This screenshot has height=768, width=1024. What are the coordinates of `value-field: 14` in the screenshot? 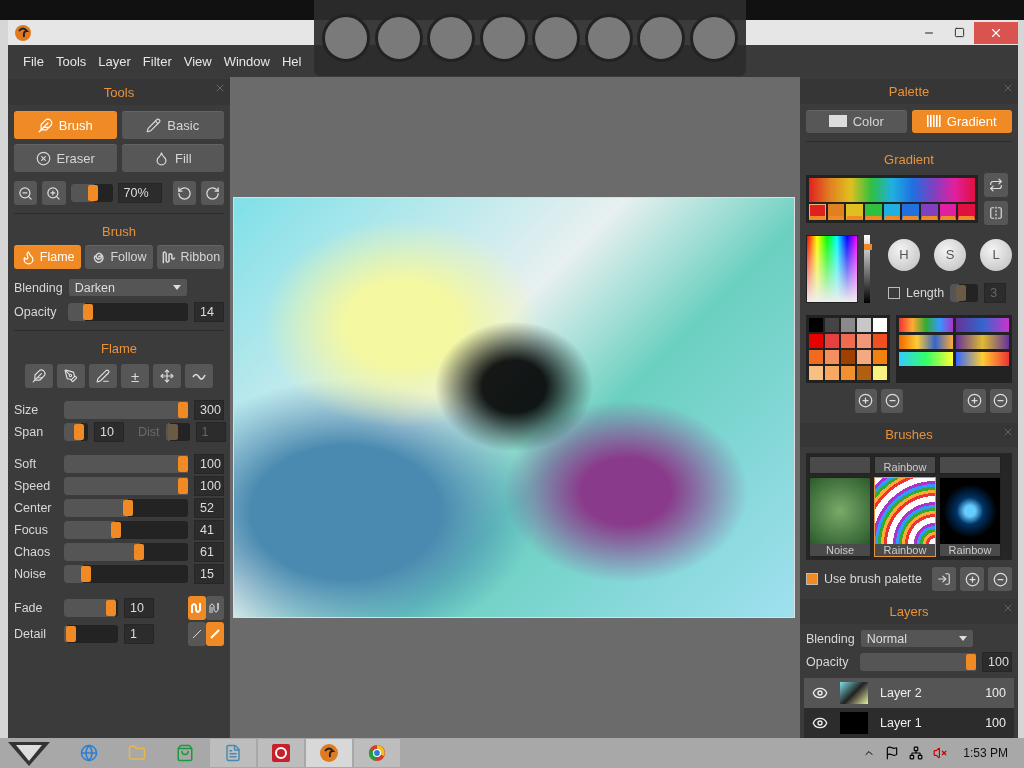 It's located at (209, 312).